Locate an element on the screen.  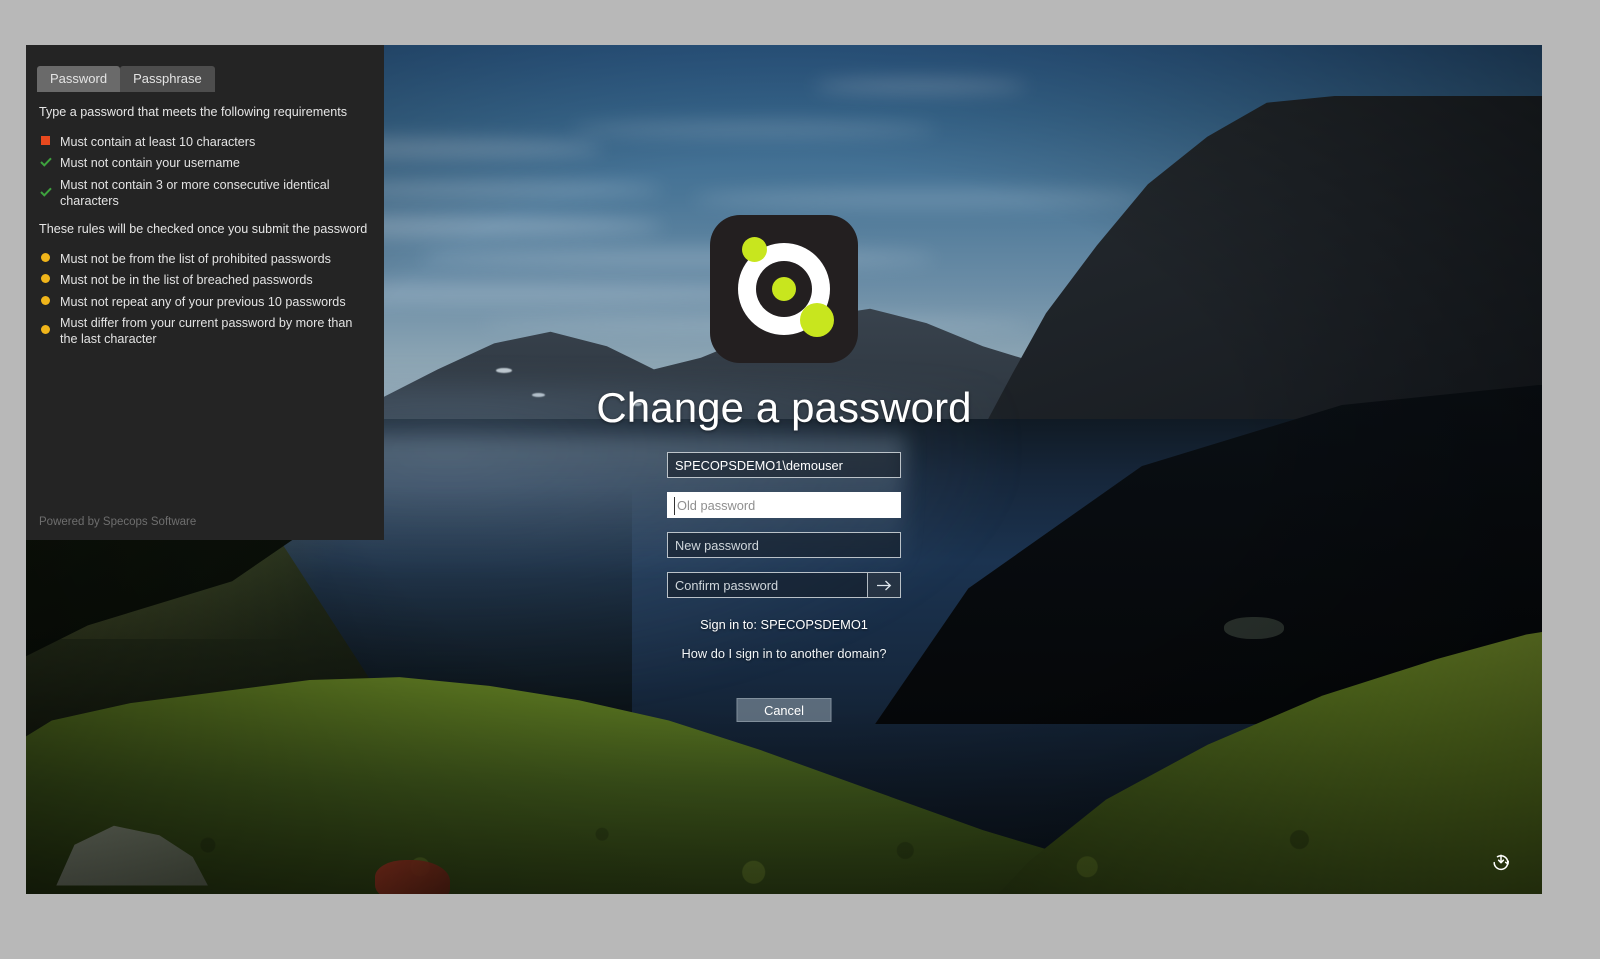
logo-dot-bottom-right is located at coordinates (817, 320).